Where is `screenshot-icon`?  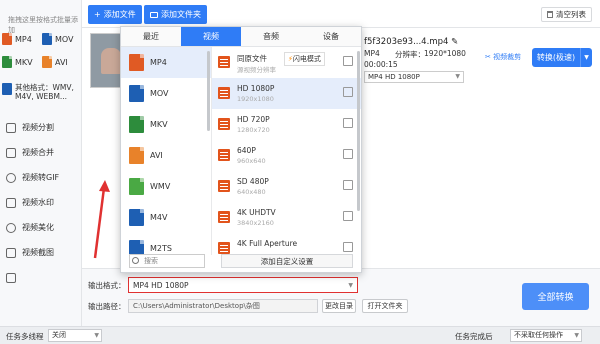 screenshot-icon is located at coordinates (11, 252).